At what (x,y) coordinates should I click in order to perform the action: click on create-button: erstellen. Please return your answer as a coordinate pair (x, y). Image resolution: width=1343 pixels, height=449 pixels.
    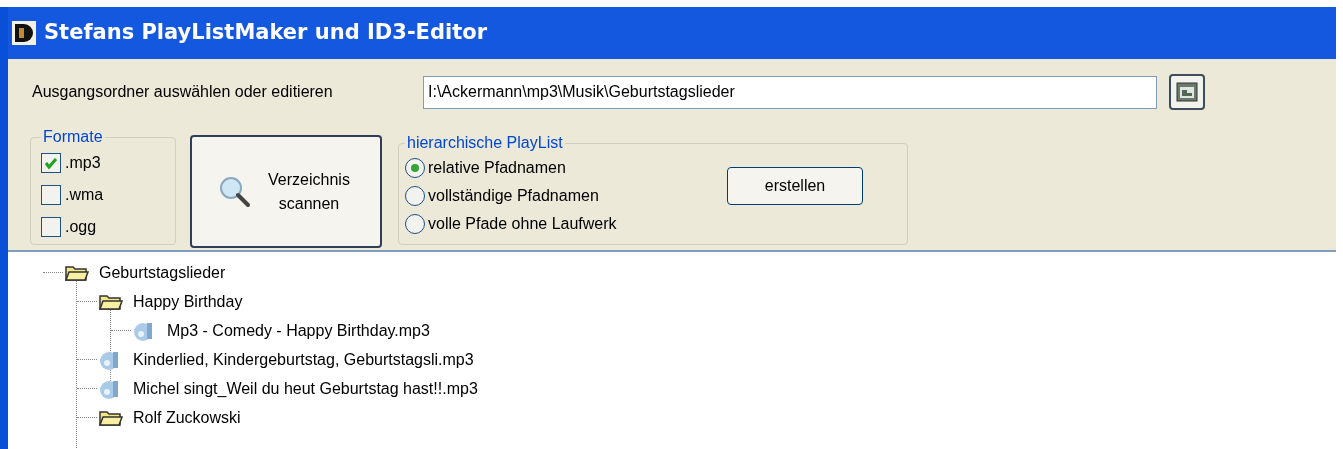
    Looking at the image, I should click on (795, 186).